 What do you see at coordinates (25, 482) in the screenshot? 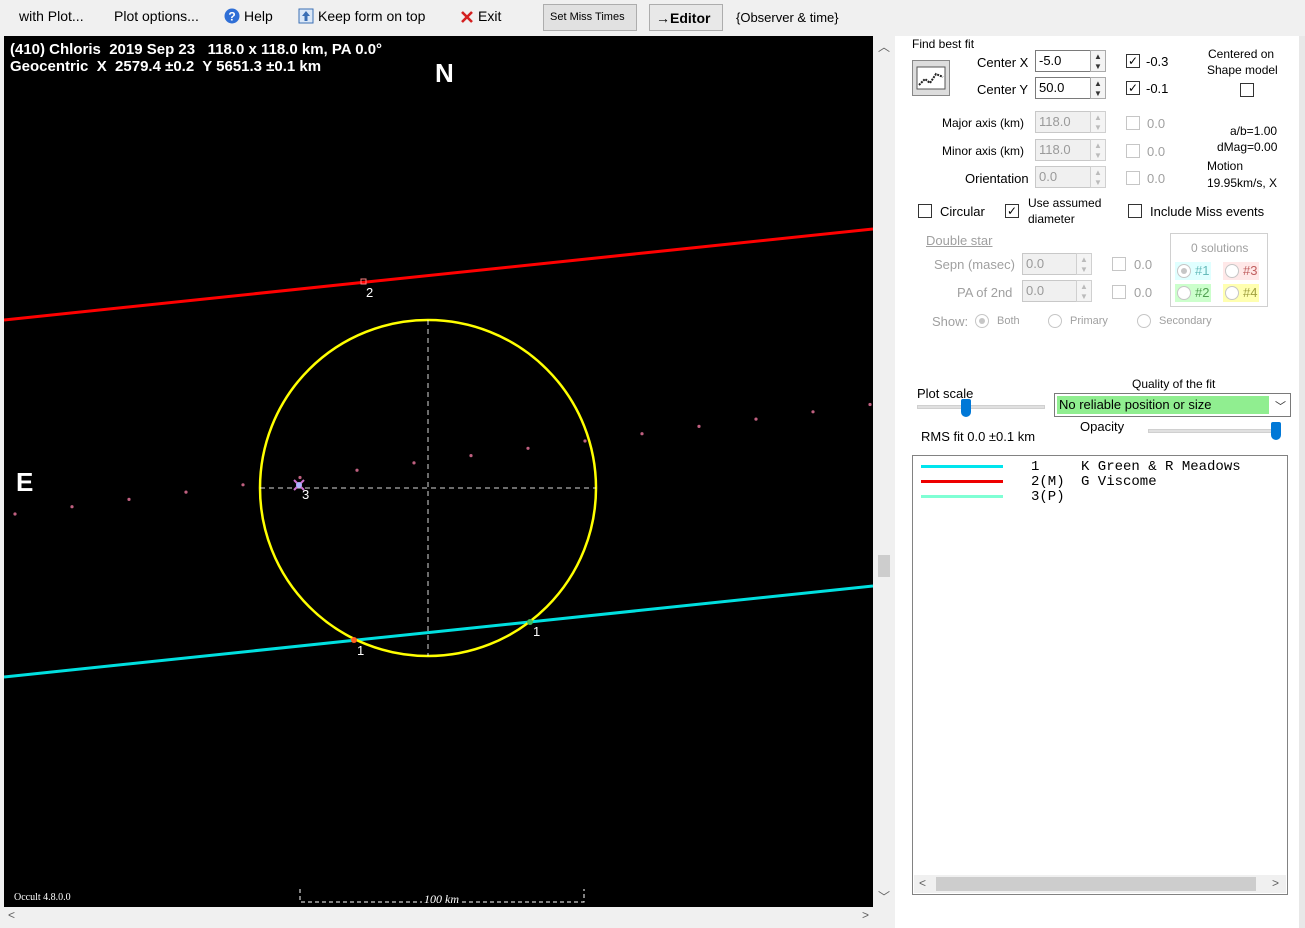
I see `east-label: E` at bounding box center [25, 482].